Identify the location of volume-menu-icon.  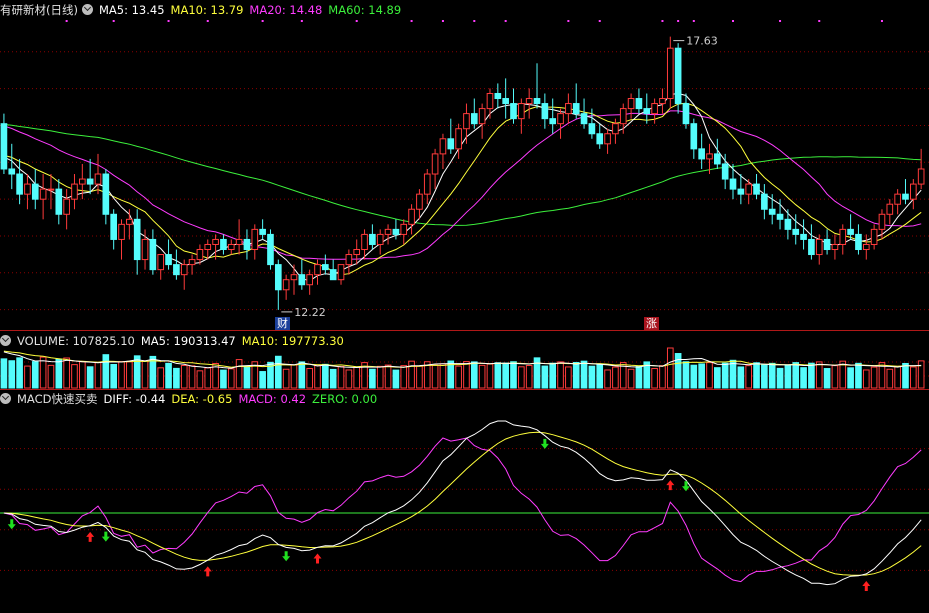
(5, 340).